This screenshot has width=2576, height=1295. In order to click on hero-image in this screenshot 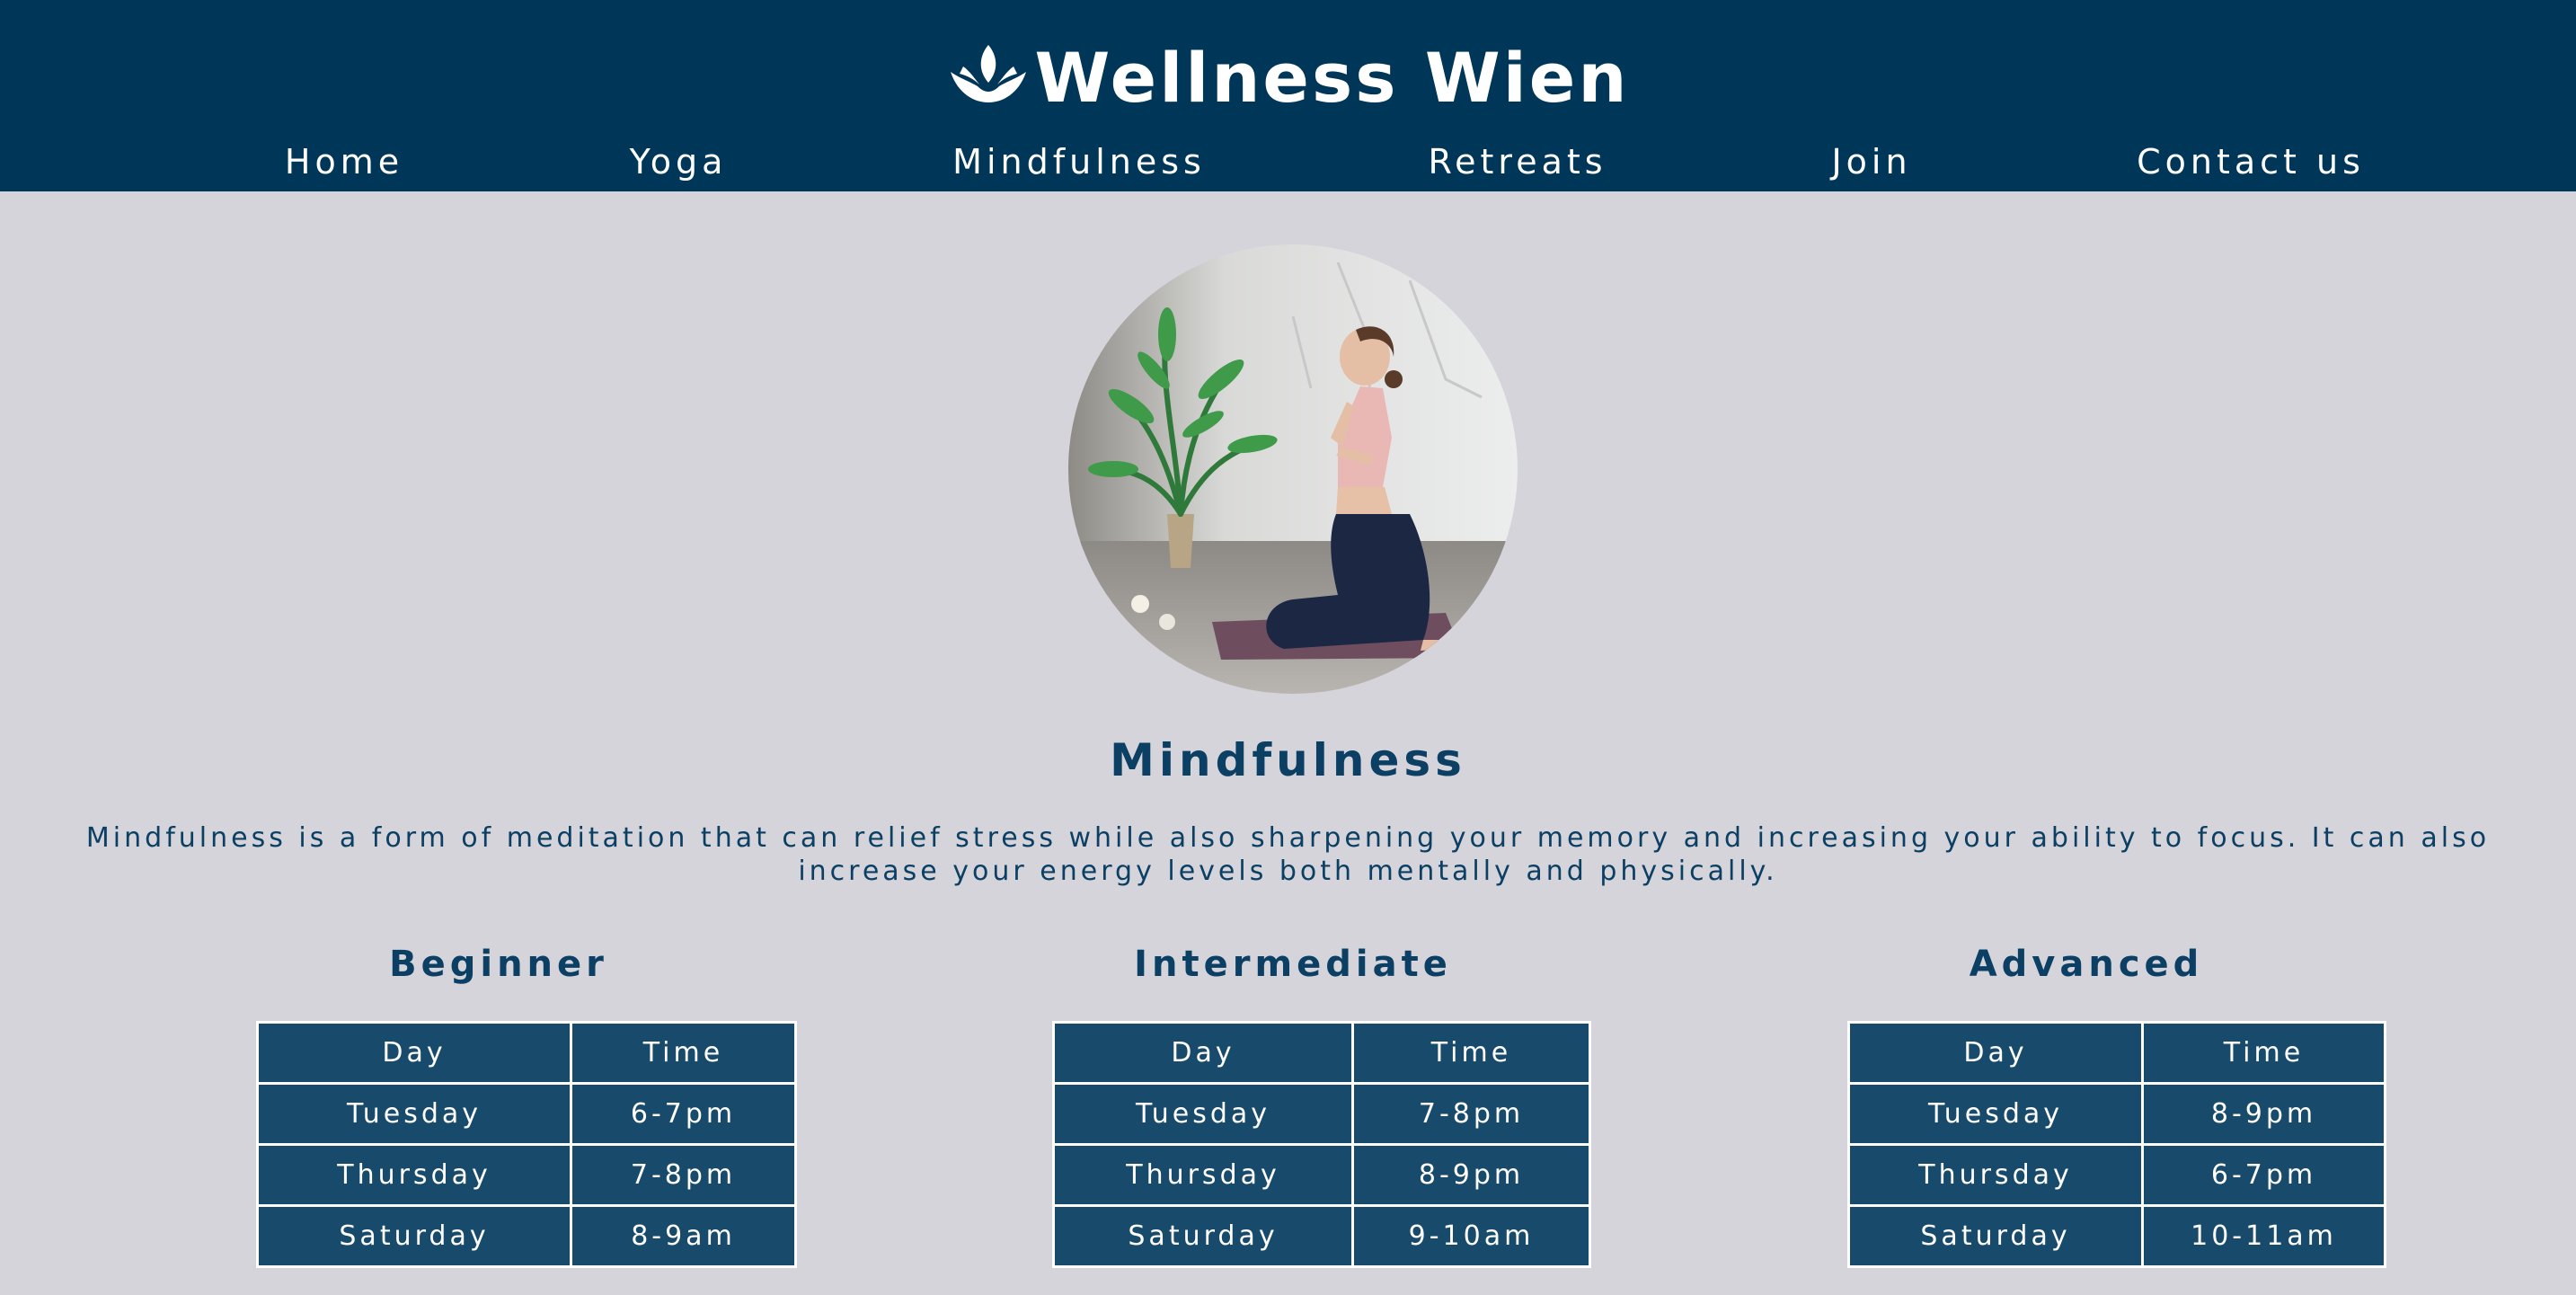, I will do `click(1293, 469)`.